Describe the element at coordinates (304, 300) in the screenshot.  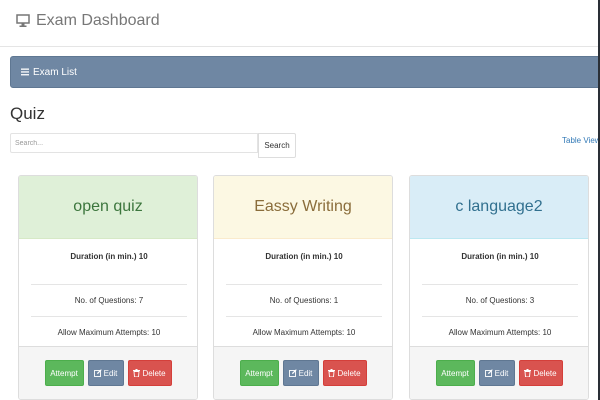
I see `quiz-question-count: No. of Questions: 1` at that location.